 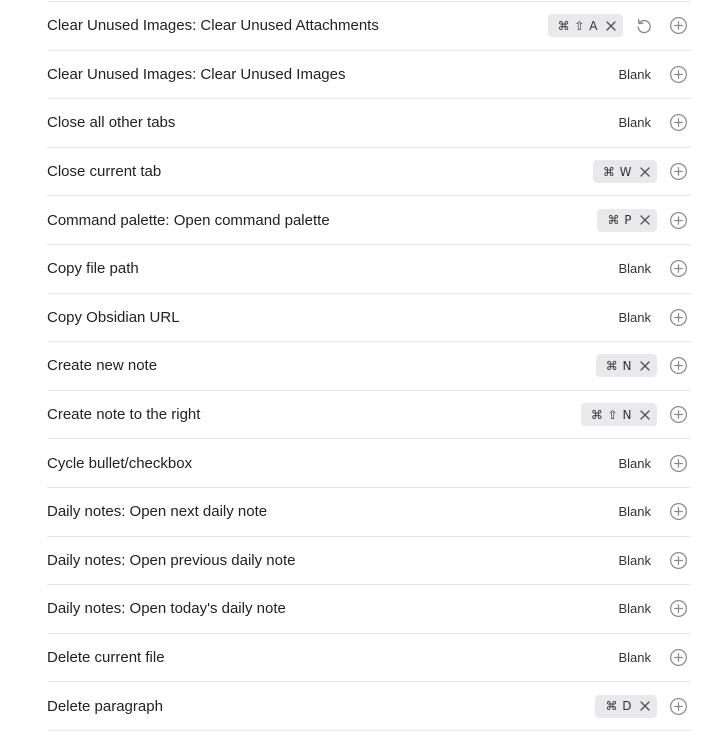 I want to click on hotkey-controls: ⌘ N, so click(x=641, y=366).